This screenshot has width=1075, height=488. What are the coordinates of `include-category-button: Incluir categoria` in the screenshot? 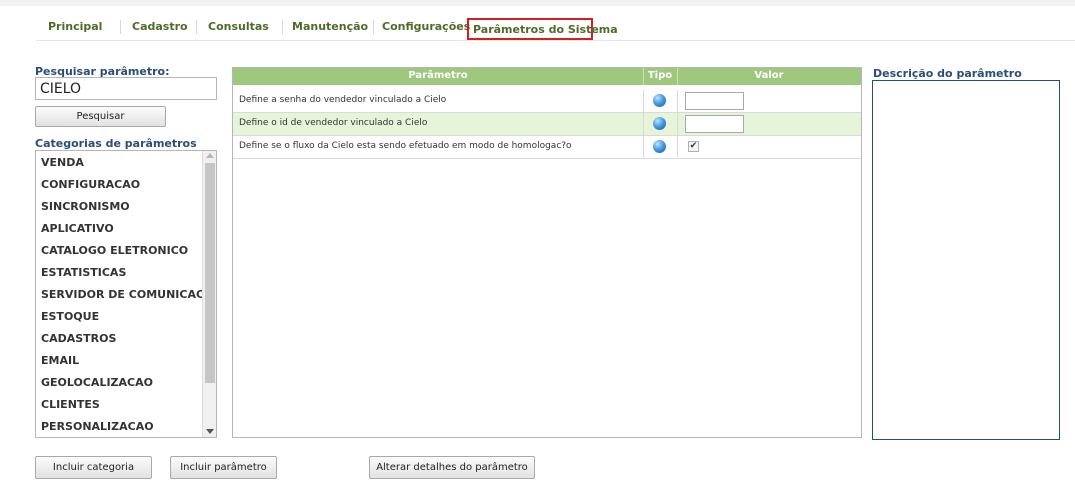 It's located at (93, 467).